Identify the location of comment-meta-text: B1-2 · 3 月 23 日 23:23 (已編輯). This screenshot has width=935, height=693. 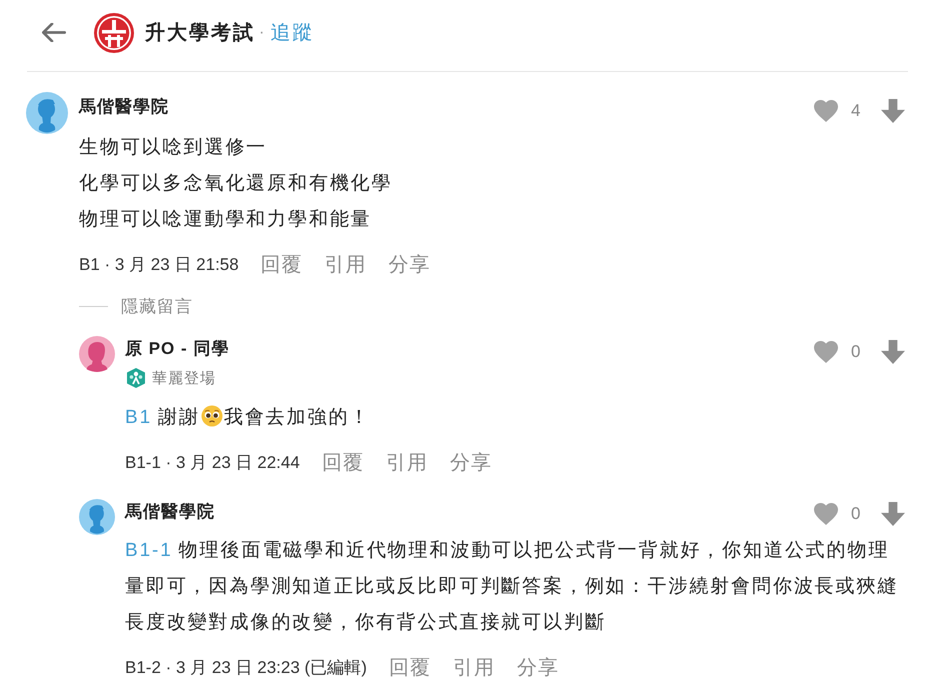
(246, 667).